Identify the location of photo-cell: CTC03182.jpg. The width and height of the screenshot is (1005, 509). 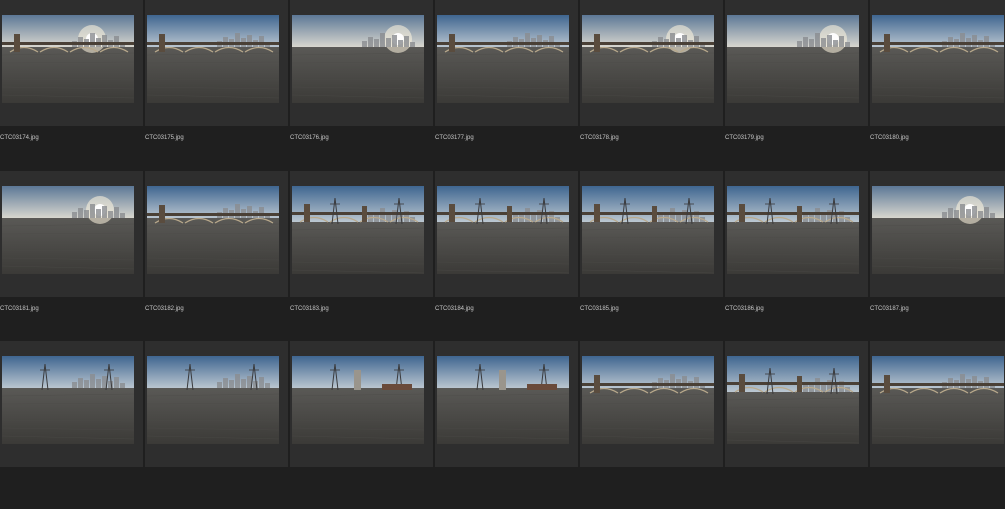
(216, 255).